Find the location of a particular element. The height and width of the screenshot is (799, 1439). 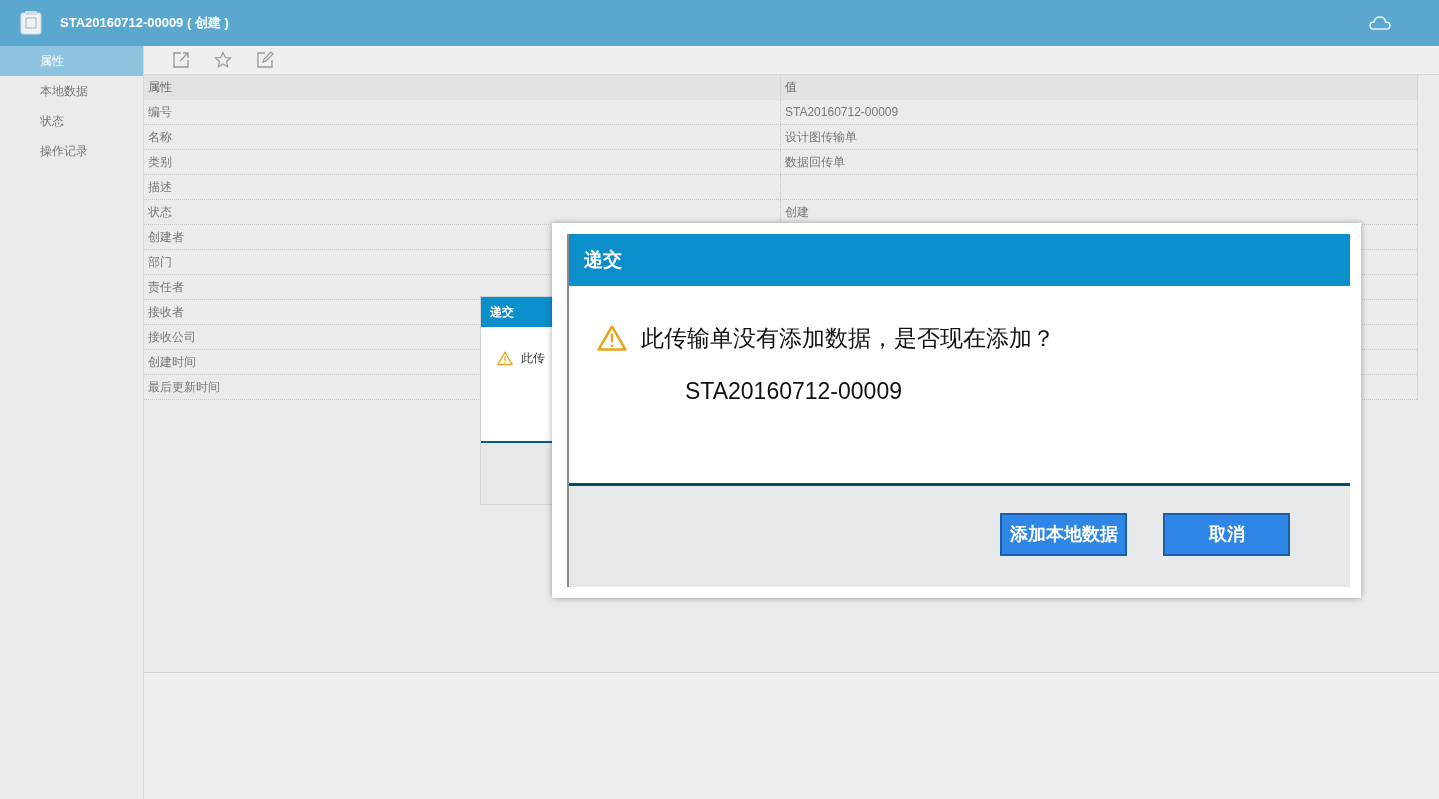

window-title: STA20160712-00009 ( 创建 ) is located at coordinates (144, 23).